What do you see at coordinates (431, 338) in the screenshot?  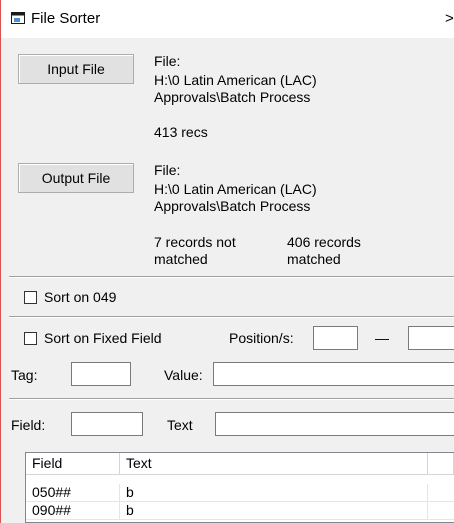 I see `position-to-input` at bounding box center [431, 338].